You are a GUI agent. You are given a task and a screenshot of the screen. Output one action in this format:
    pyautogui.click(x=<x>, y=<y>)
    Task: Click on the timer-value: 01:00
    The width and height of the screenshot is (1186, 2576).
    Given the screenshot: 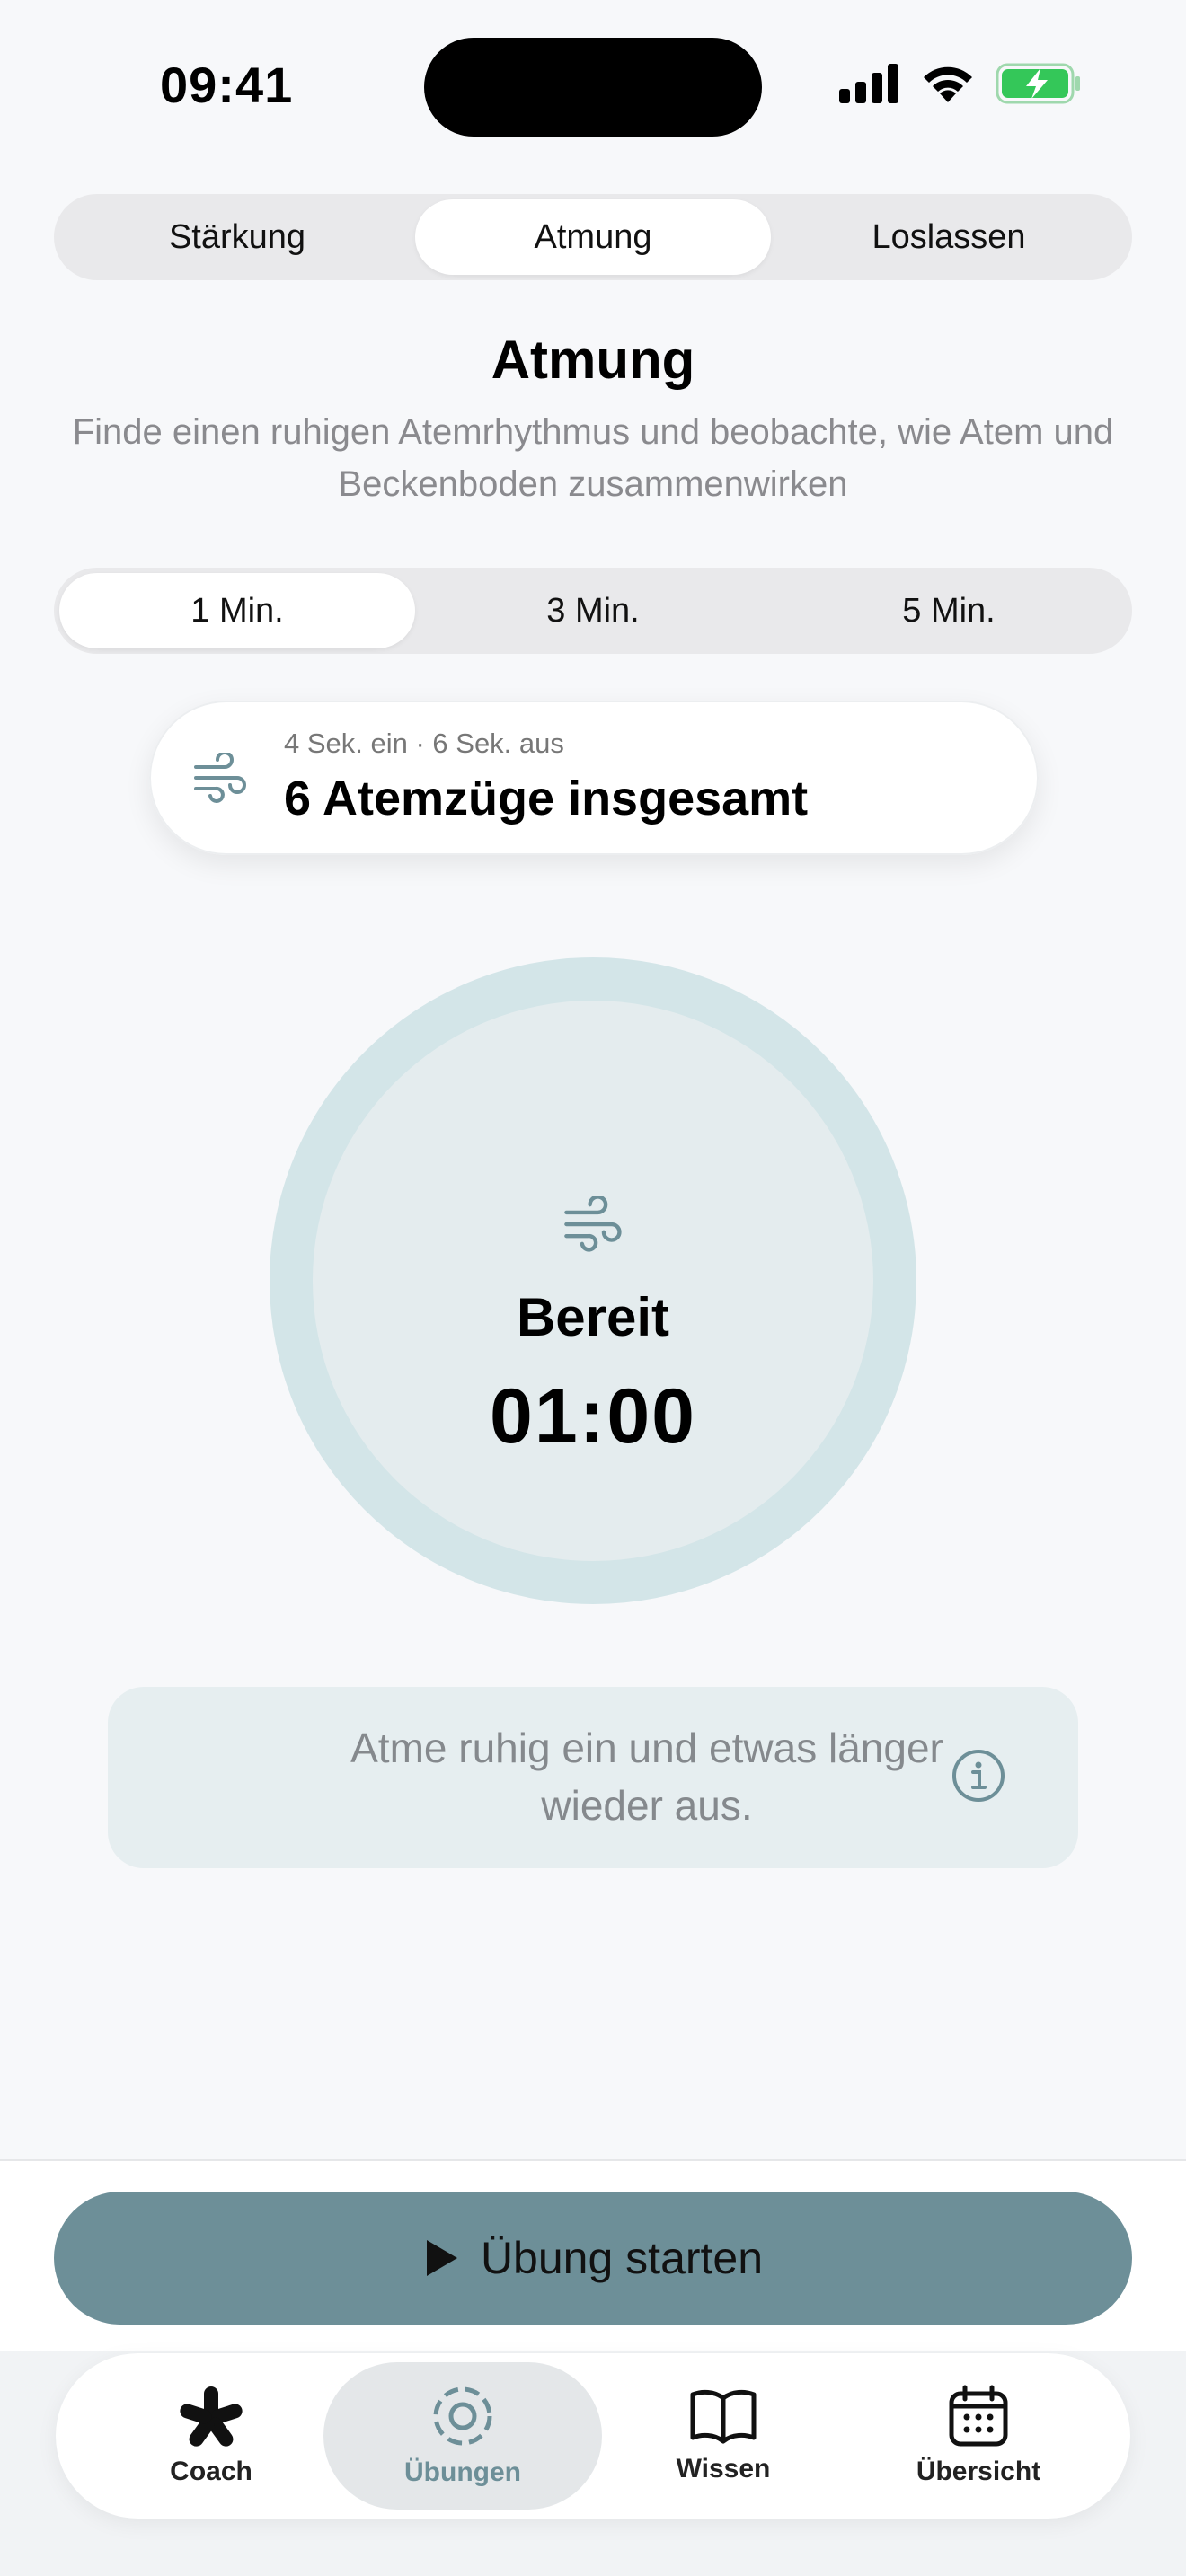 What is the action you would take?
    pyautogui.click(x=593, y=1416)
    